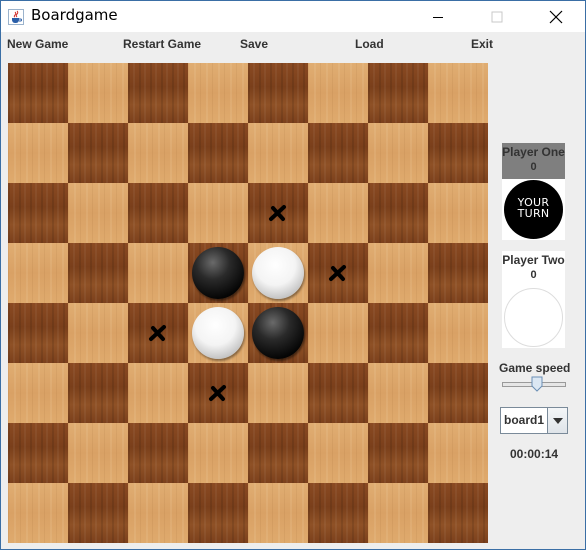 Image resolution: width=586 pixels, height=550 pixels. What do you see at coordinates (254, 44) in the screenshot?
I see `menu-save: Save` at bounding box center [254, 44].